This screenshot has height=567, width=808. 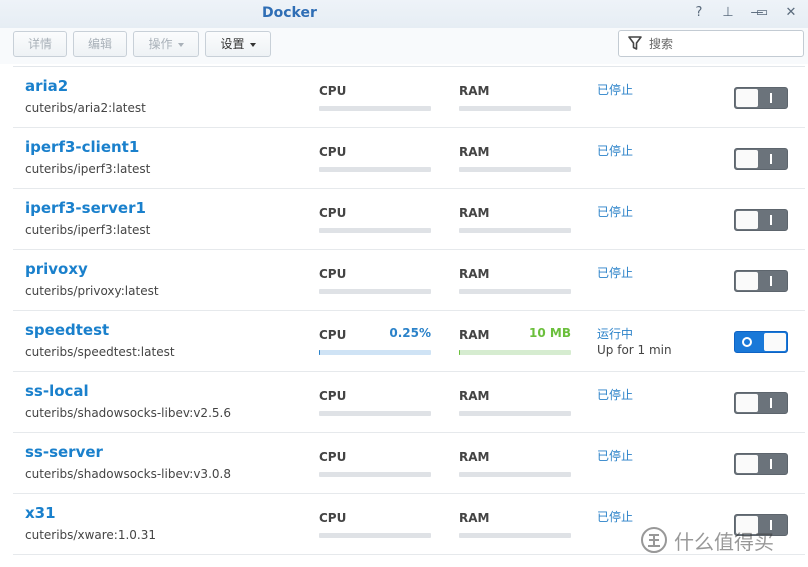 I want to click on zhi-logo-icon, so click(x=654, y=540).